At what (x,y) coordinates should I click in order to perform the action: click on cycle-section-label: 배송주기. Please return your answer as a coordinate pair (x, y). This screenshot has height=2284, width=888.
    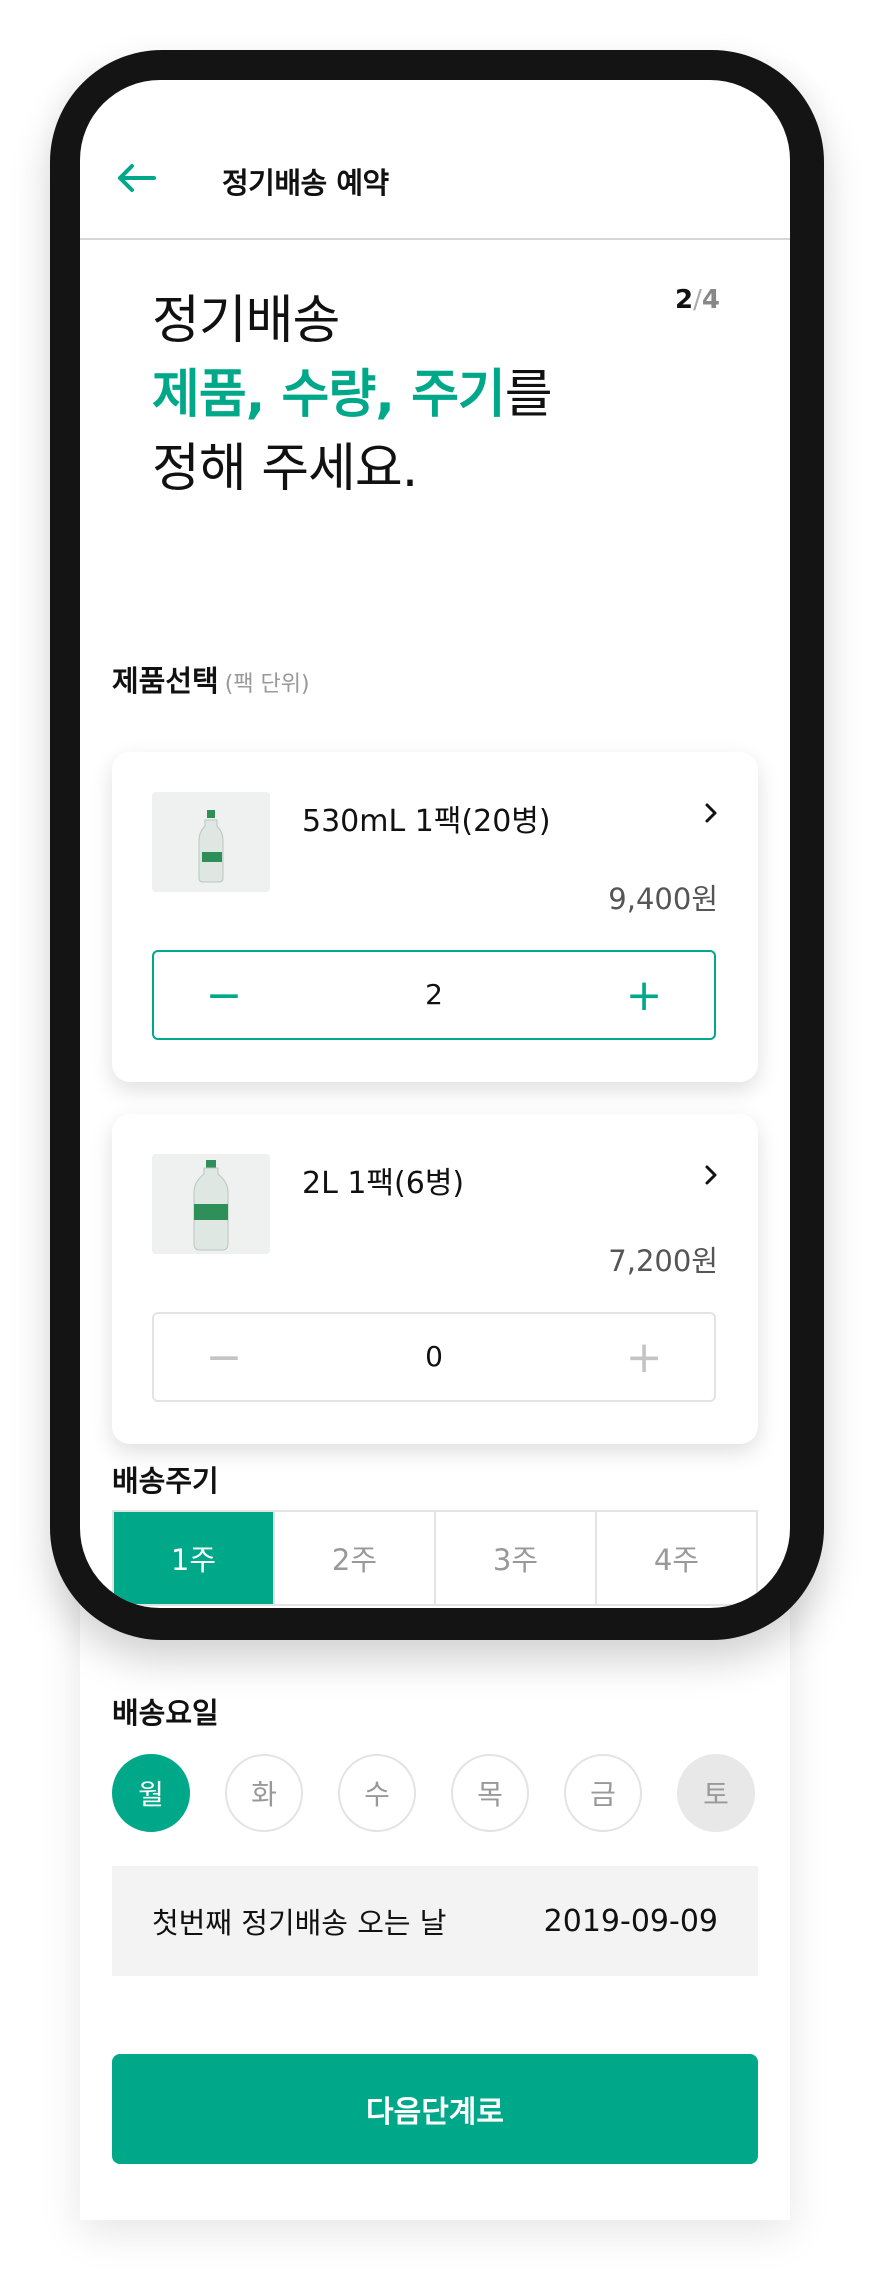
    Looking at the image, I should click on (165, 1481).